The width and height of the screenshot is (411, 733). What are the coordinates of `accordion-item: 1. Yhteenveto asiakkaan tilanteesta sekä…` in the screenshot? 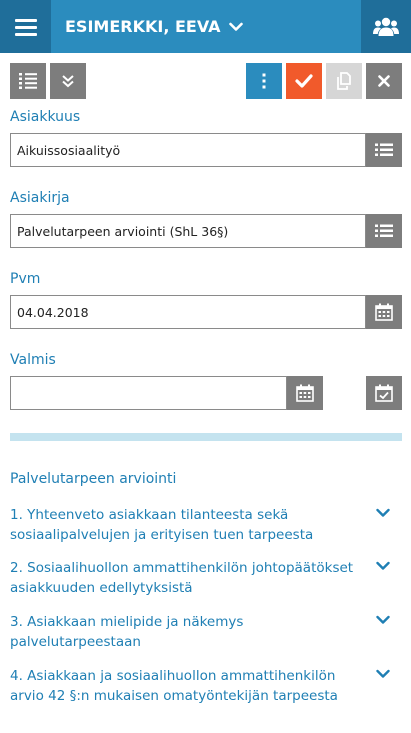 It's located at (206, 525).